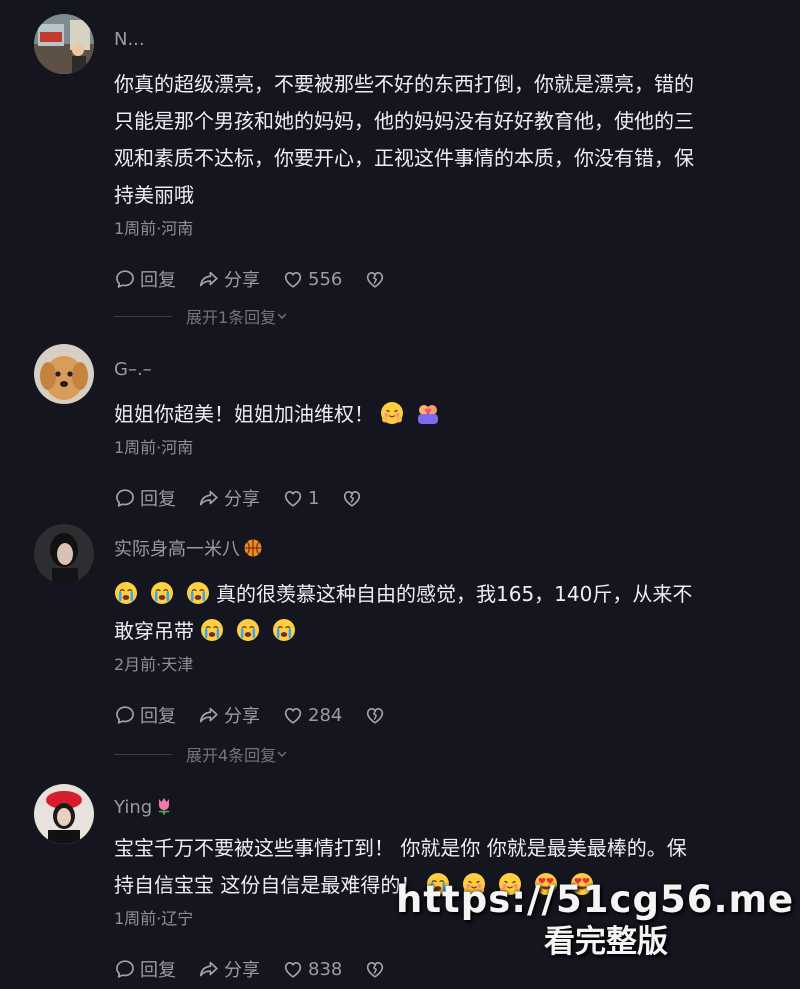 The height and width of the screenshot is (989, 800). What do you see at coordinates (177, 549) in the screenshot?
I see `username-text: 实际身高一米八` at bounding box center [177, 549].